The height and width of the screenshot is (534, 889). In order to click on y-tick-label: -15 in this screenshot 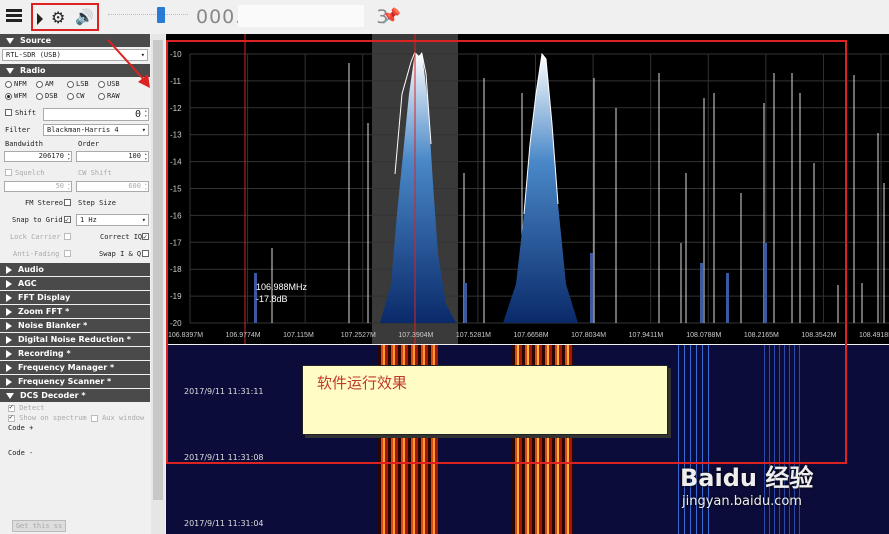, I will do `click(176, 189)`.